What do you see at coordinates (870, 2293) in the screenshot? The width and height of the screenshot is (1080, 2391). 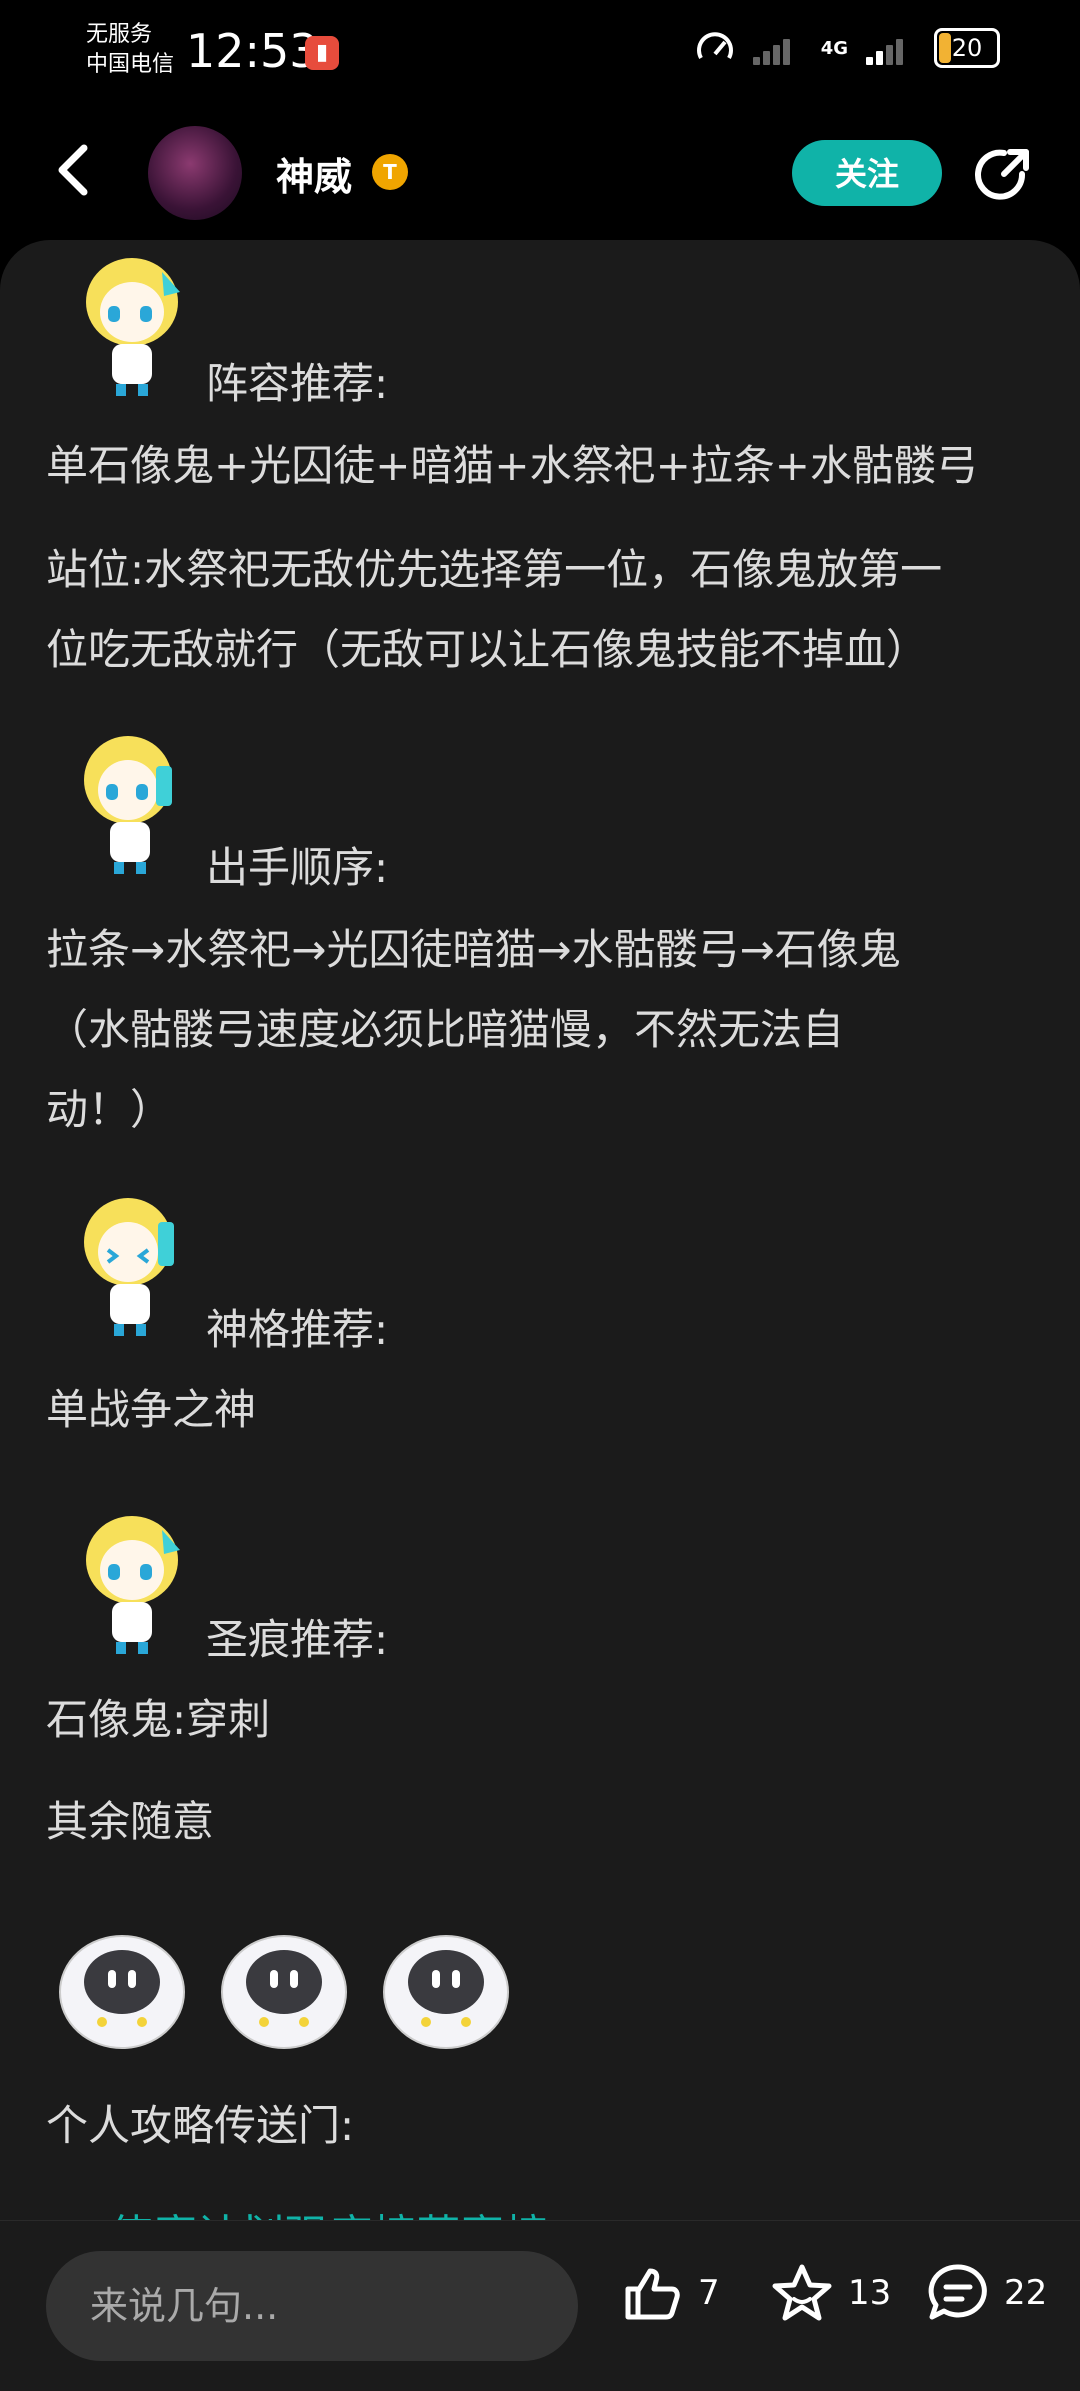 I see `favorite-count: 13` at bounding box center [870, 2293].